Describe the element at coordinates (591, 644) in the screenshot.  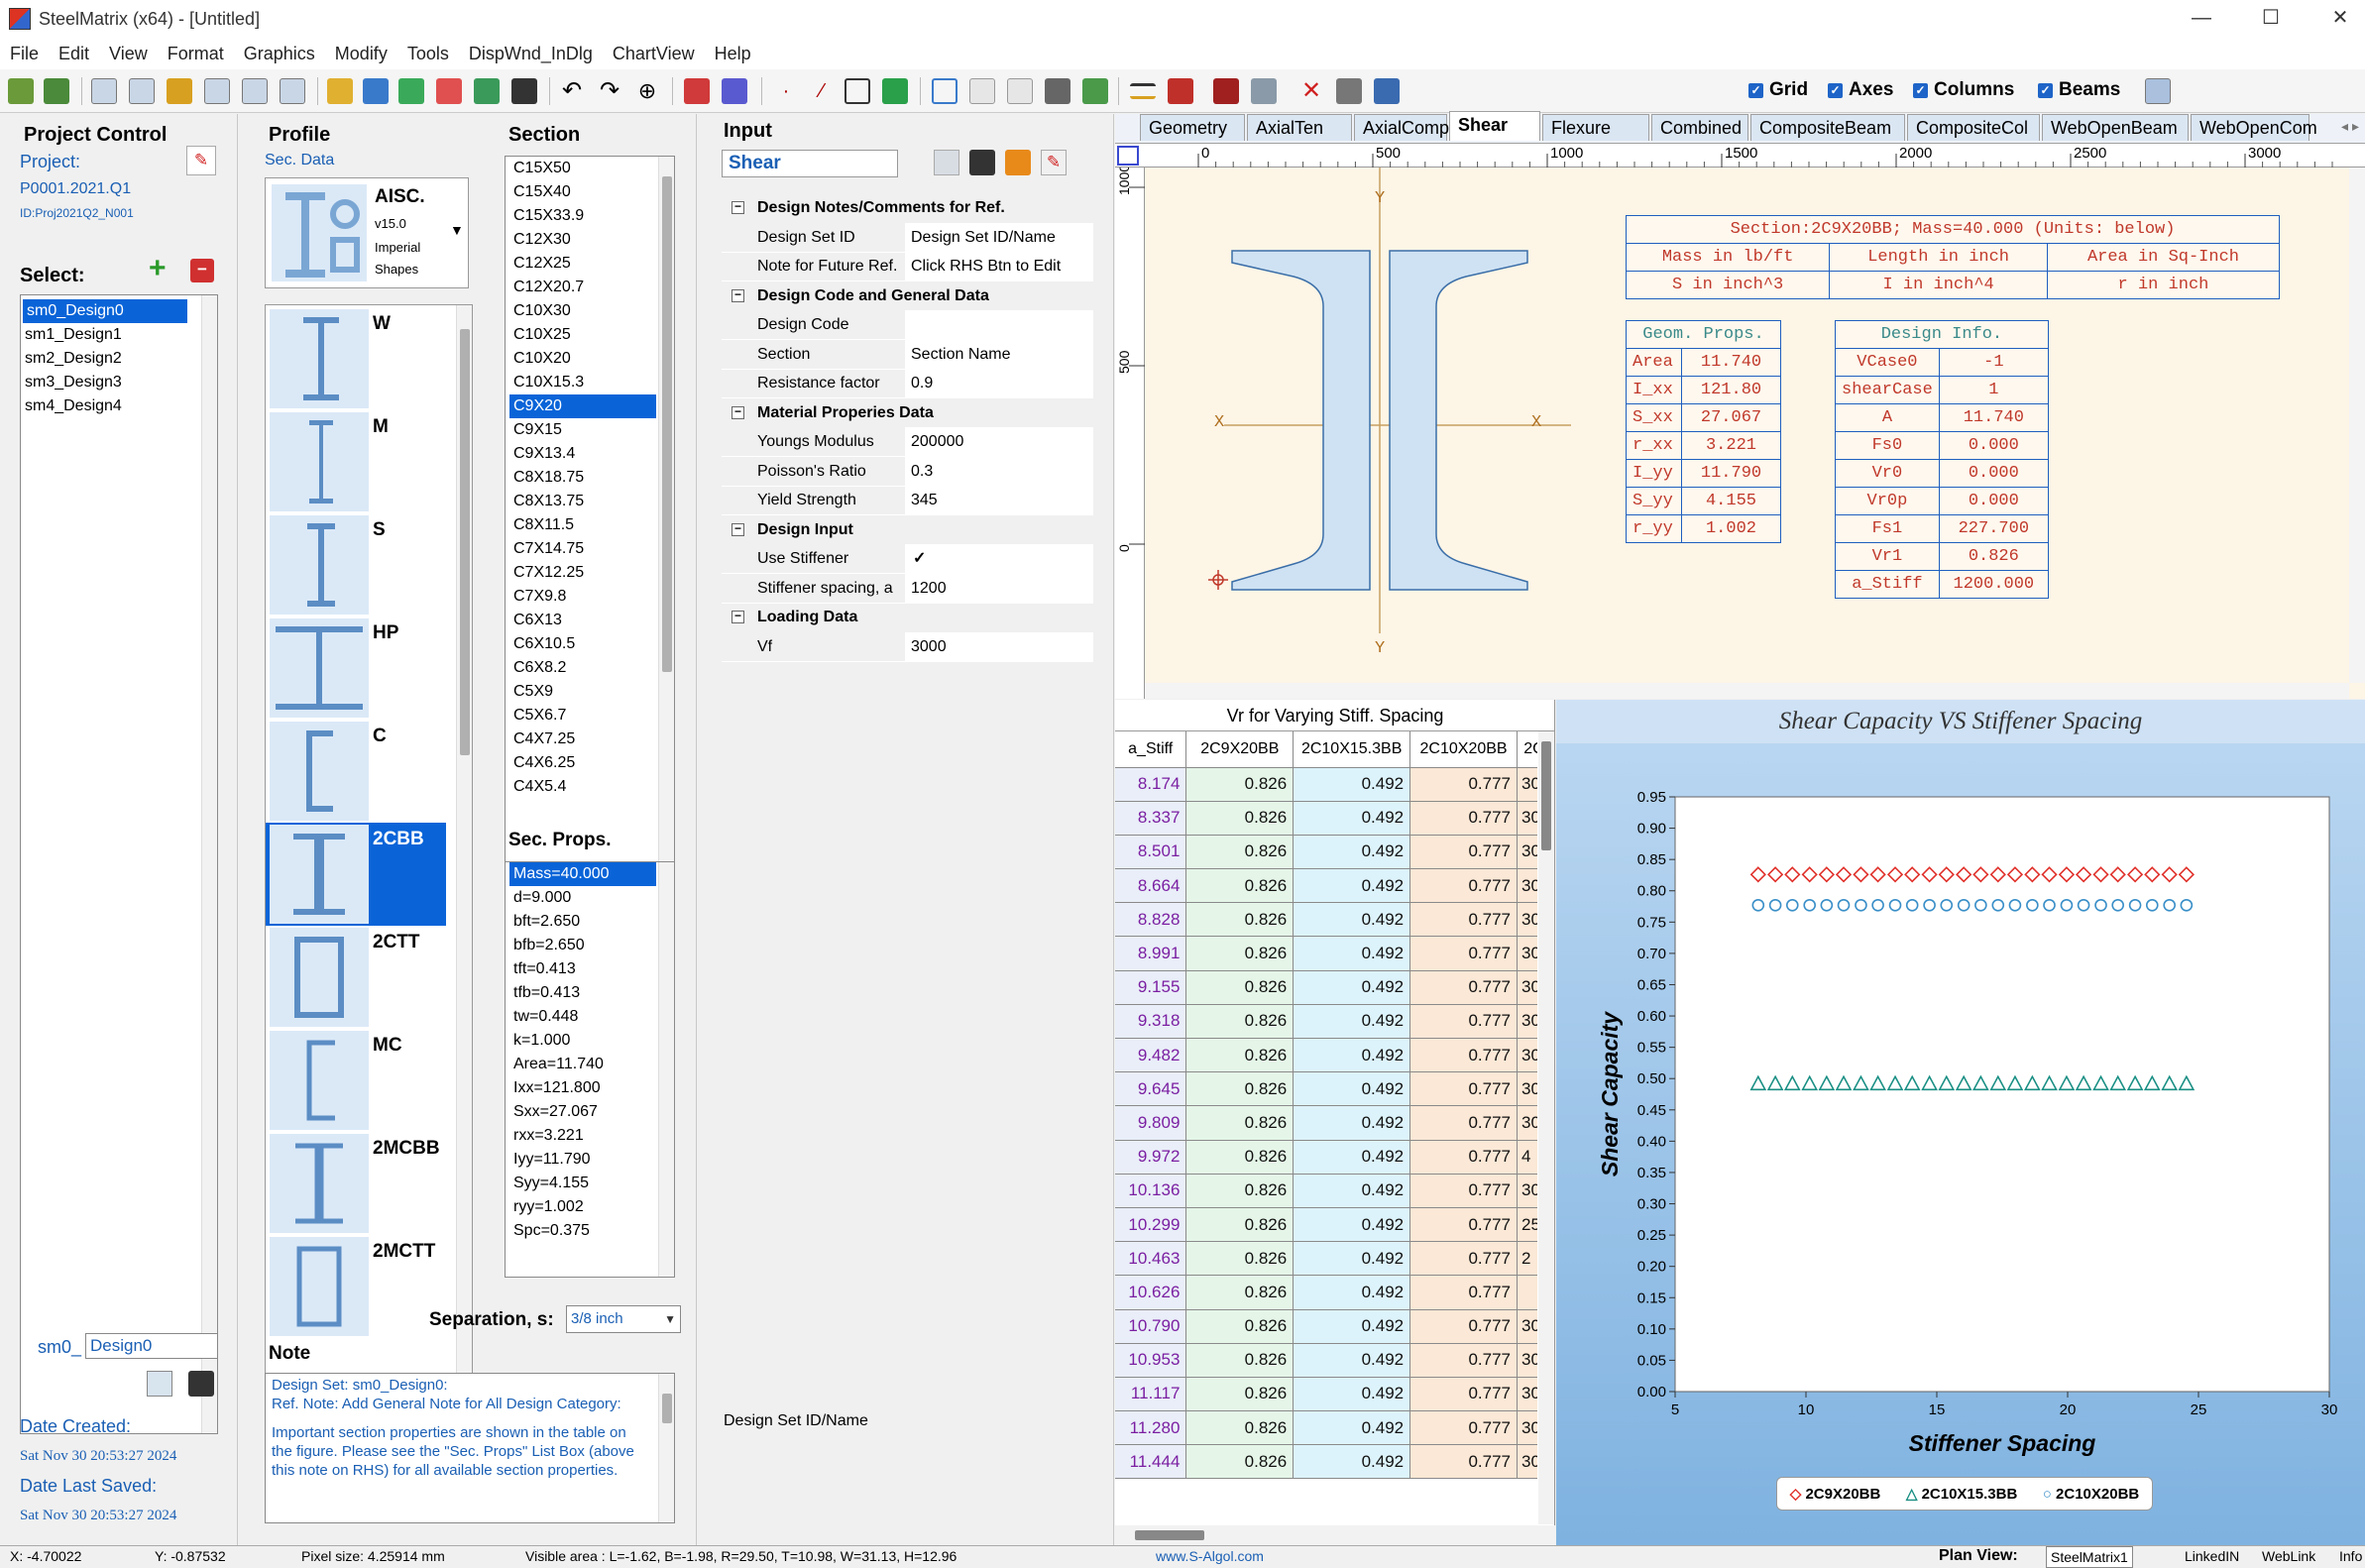
I see `section-item: C6X10.5` at that location.